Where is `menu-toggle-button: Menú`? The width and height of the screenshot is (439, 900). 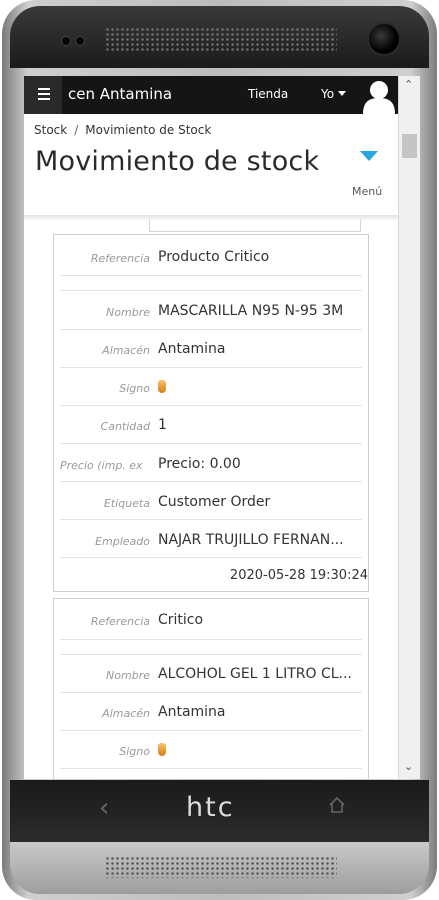 menu-toggle-button: Menú is located at coordinates (374, 174).